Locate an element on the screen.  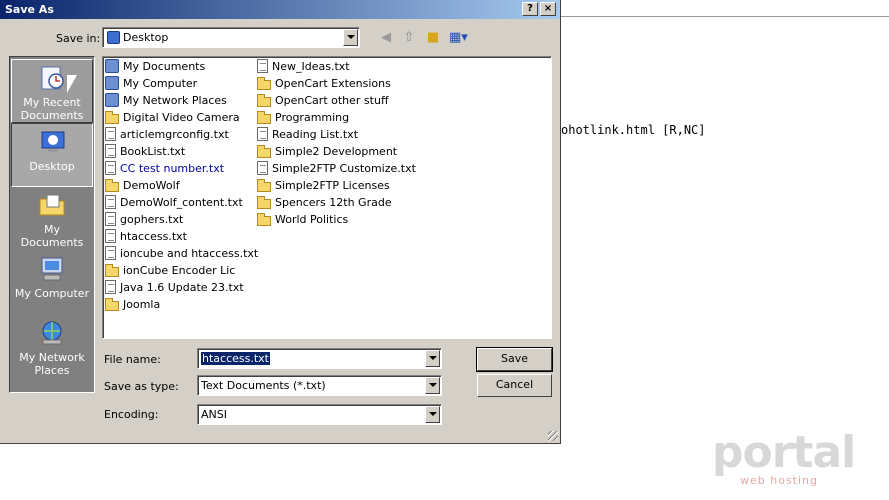
place-desktop: Desktop is located at coordinates (52, 155).